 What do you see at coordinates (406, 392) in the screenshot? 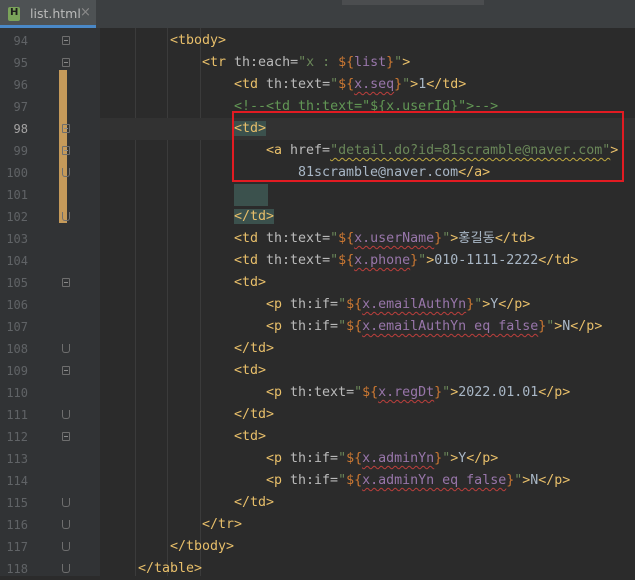
I see `code-token-var: x.regDt` at bounding box center [406, 392].